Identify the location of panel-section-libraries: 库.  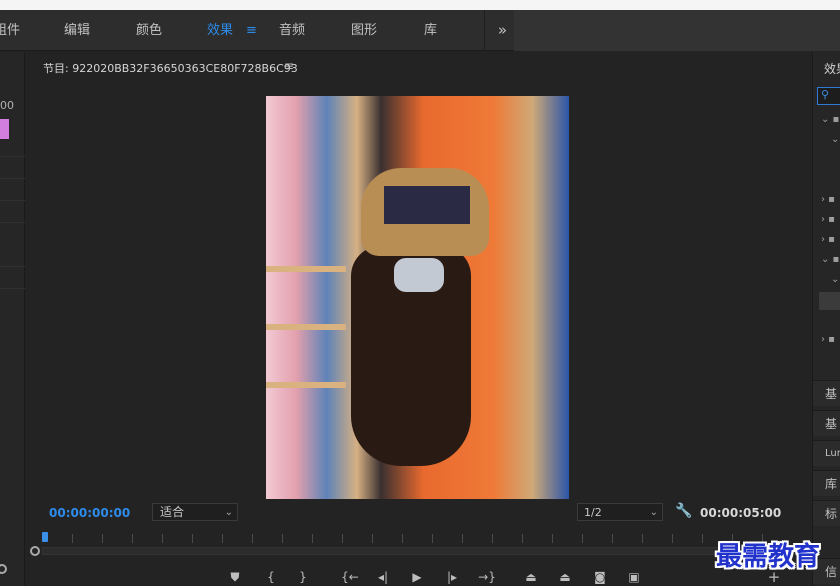
(826, 483).